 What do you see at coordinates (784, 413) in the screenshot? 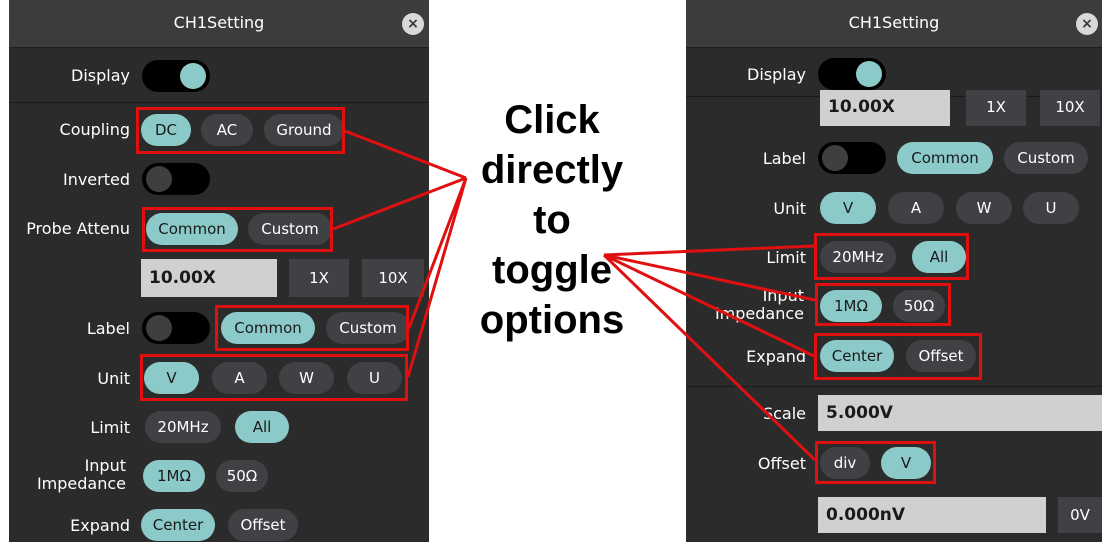
I see `scale-label: Scale` at bounding box center [784, 413].